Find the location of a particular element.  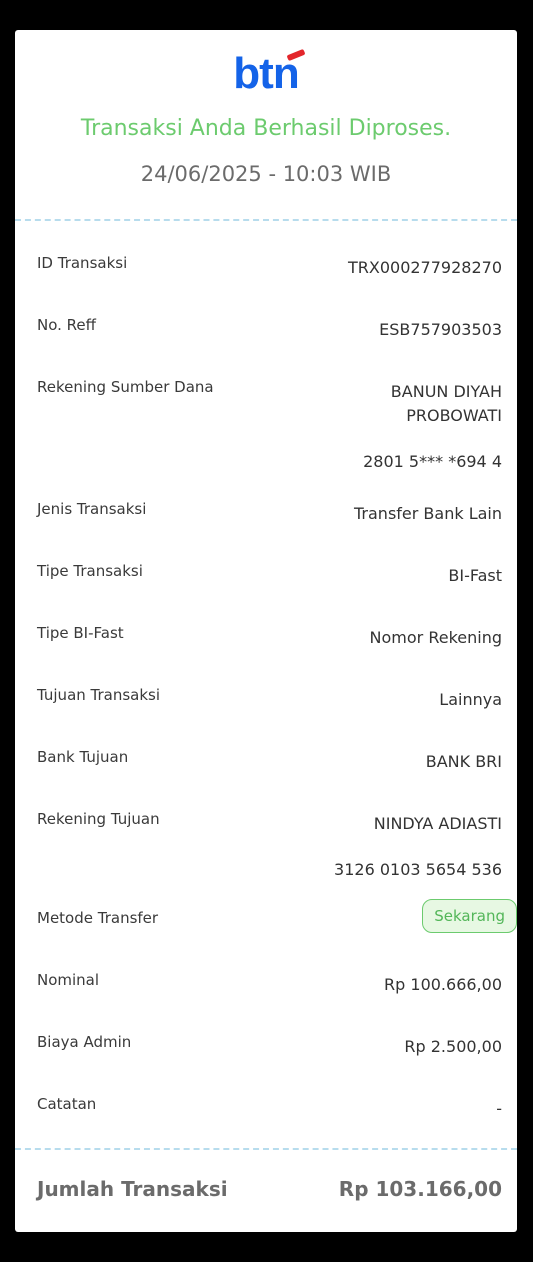

transfer-method-badge: Sekarang is located at coordinates (469, 916).